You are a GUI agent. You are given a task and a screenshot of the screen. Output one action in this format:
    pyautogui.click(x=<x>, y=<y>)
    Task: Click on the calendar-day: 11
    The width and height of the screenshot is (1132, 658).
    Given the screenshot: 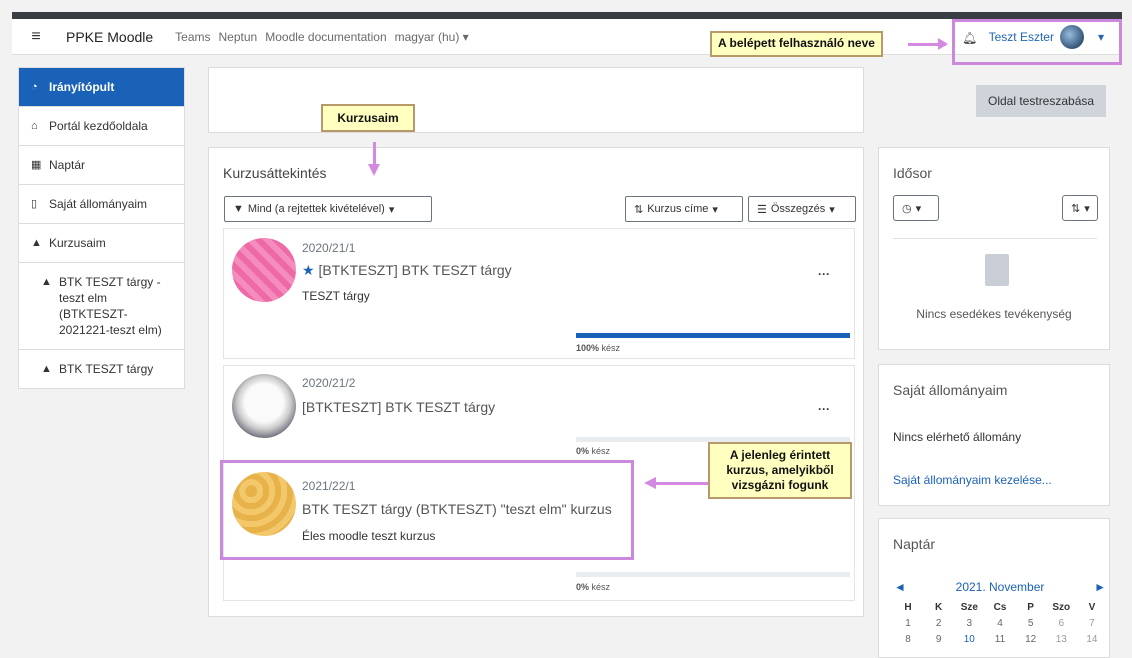 What is the action you would take?
    pyautogui.click(x=1000, y=639)
    